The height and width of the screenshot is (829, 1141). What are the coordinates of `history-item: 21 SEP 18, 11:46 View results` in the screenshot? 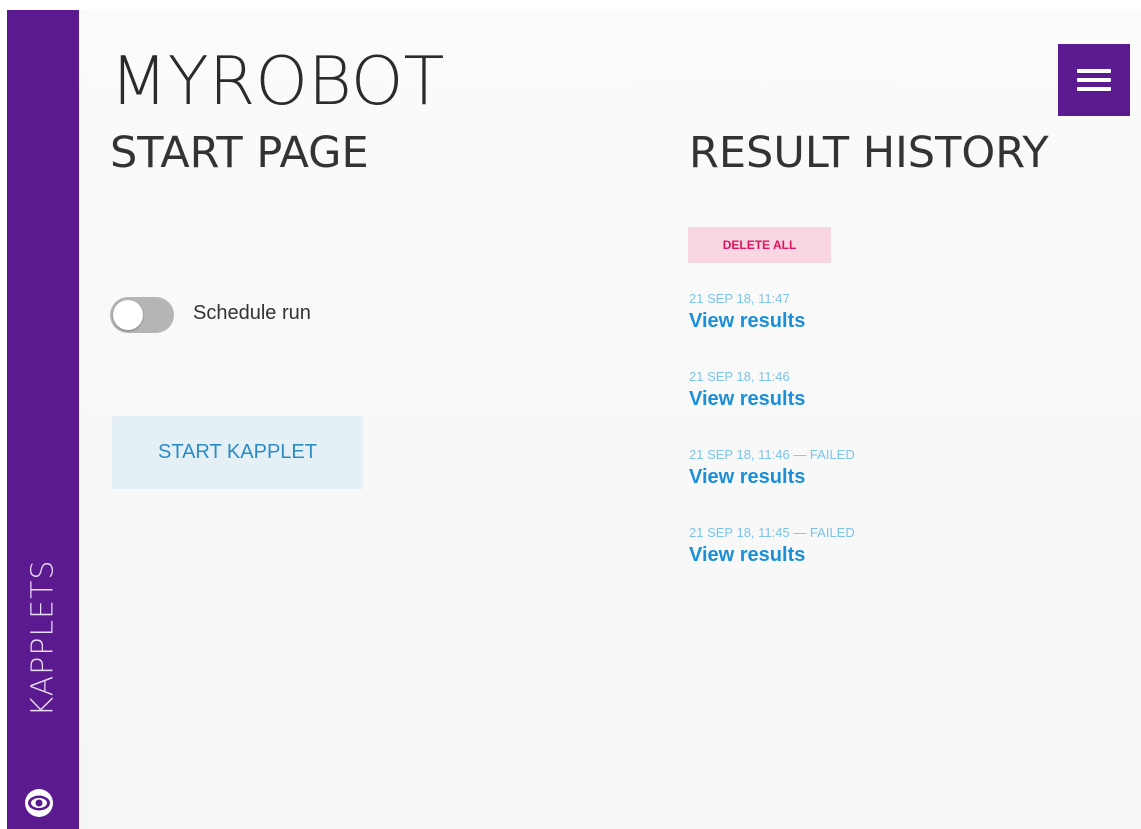 It's located at (747, 389).